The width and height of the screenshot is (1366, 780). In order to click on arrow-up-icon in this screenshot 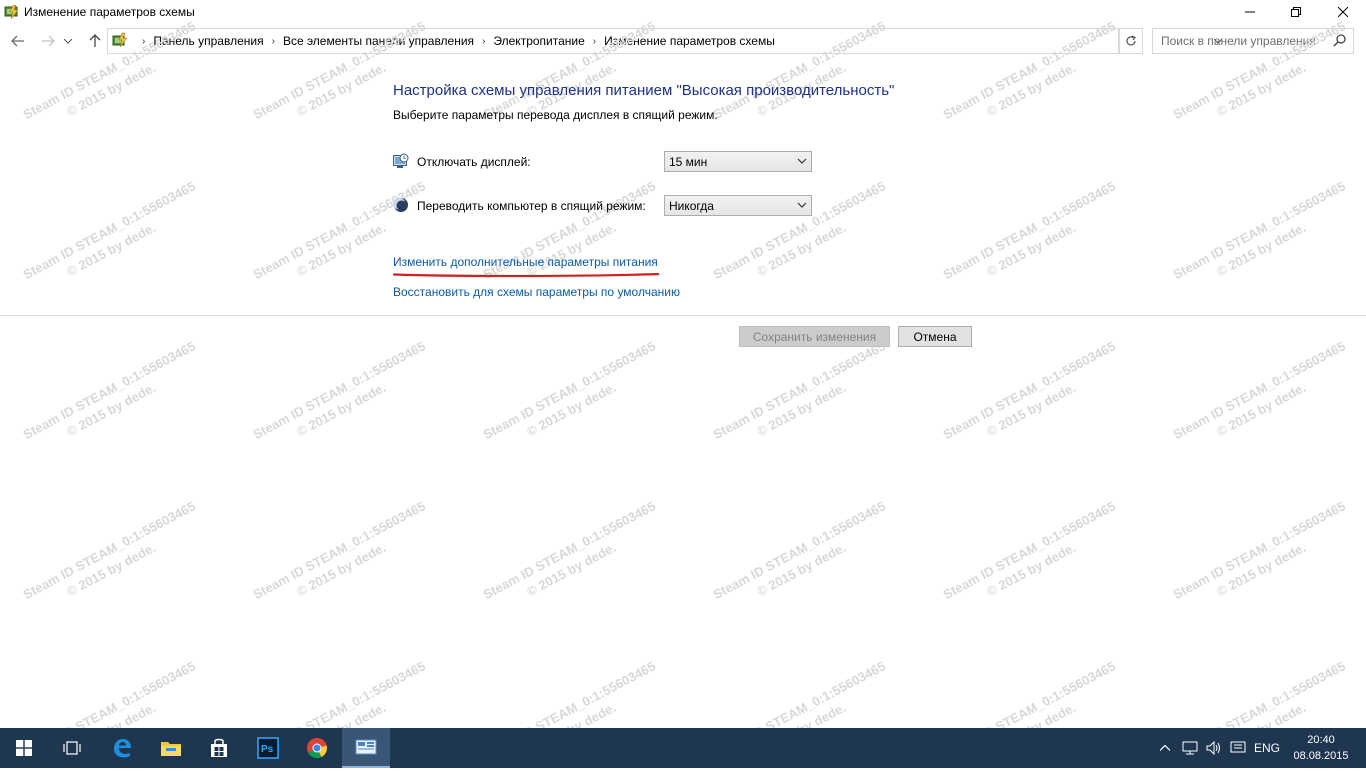, I will do `click(95, 40)`.